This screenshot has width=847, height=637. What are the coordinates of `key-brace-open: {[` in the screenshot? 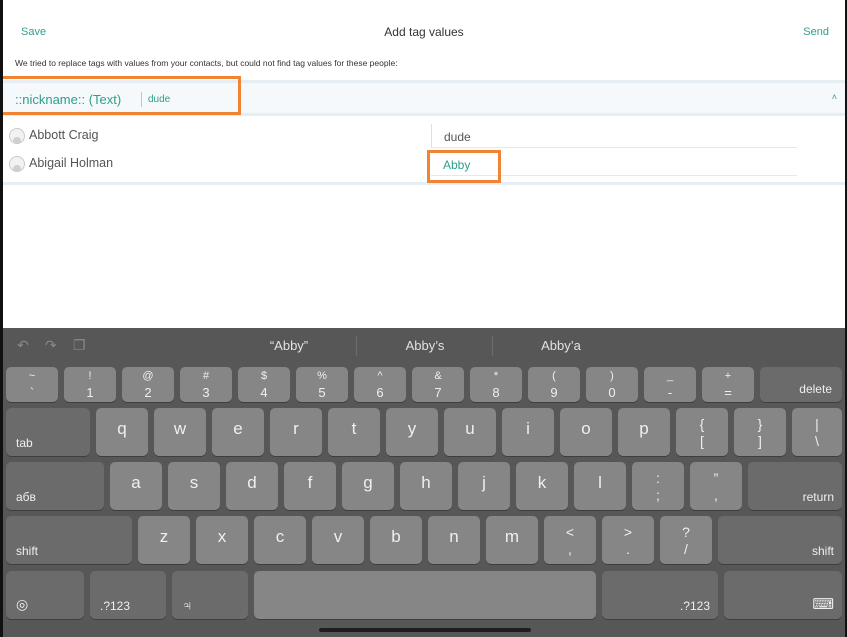 It's located at (702, 432).